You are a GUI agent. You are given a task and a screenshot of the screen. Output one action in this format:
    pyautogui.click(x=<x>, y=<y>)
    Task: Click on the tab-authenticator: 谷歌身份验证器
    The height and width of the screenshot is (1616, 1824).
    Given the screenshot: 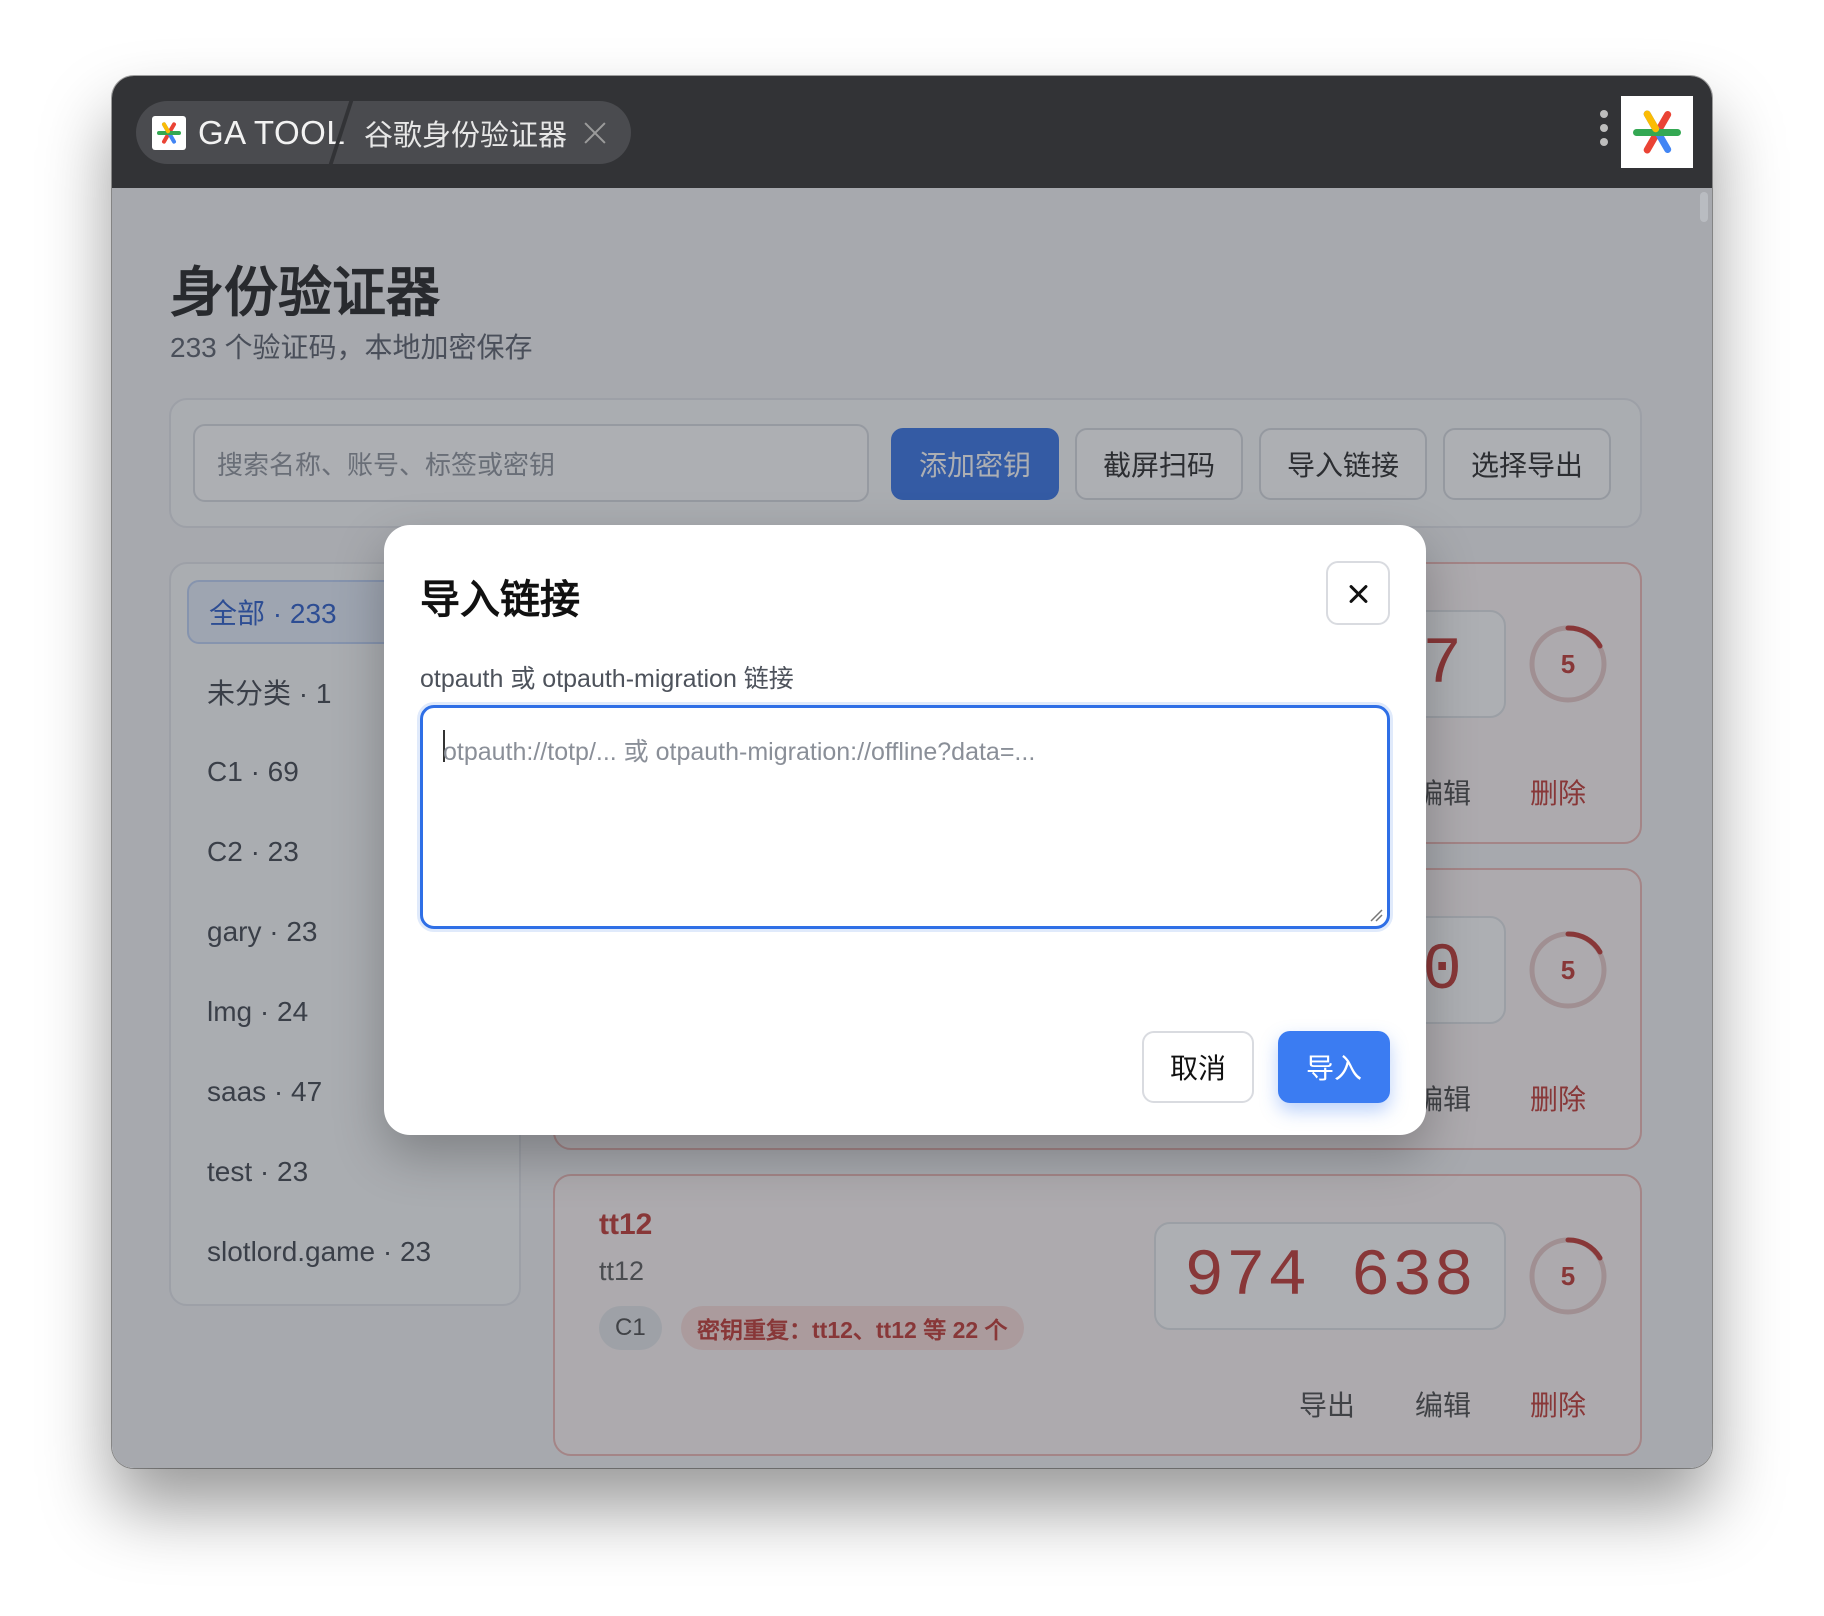 What is the action you would take?
    pyautogui.click(x=493, y=132)
    